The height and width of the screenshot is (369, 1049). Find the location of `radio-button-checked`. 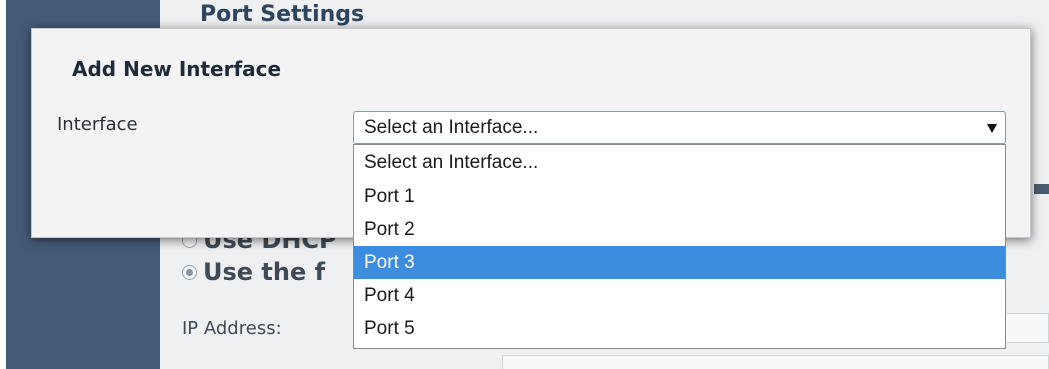

radio-button-checked is located at coordinates (189, 272).